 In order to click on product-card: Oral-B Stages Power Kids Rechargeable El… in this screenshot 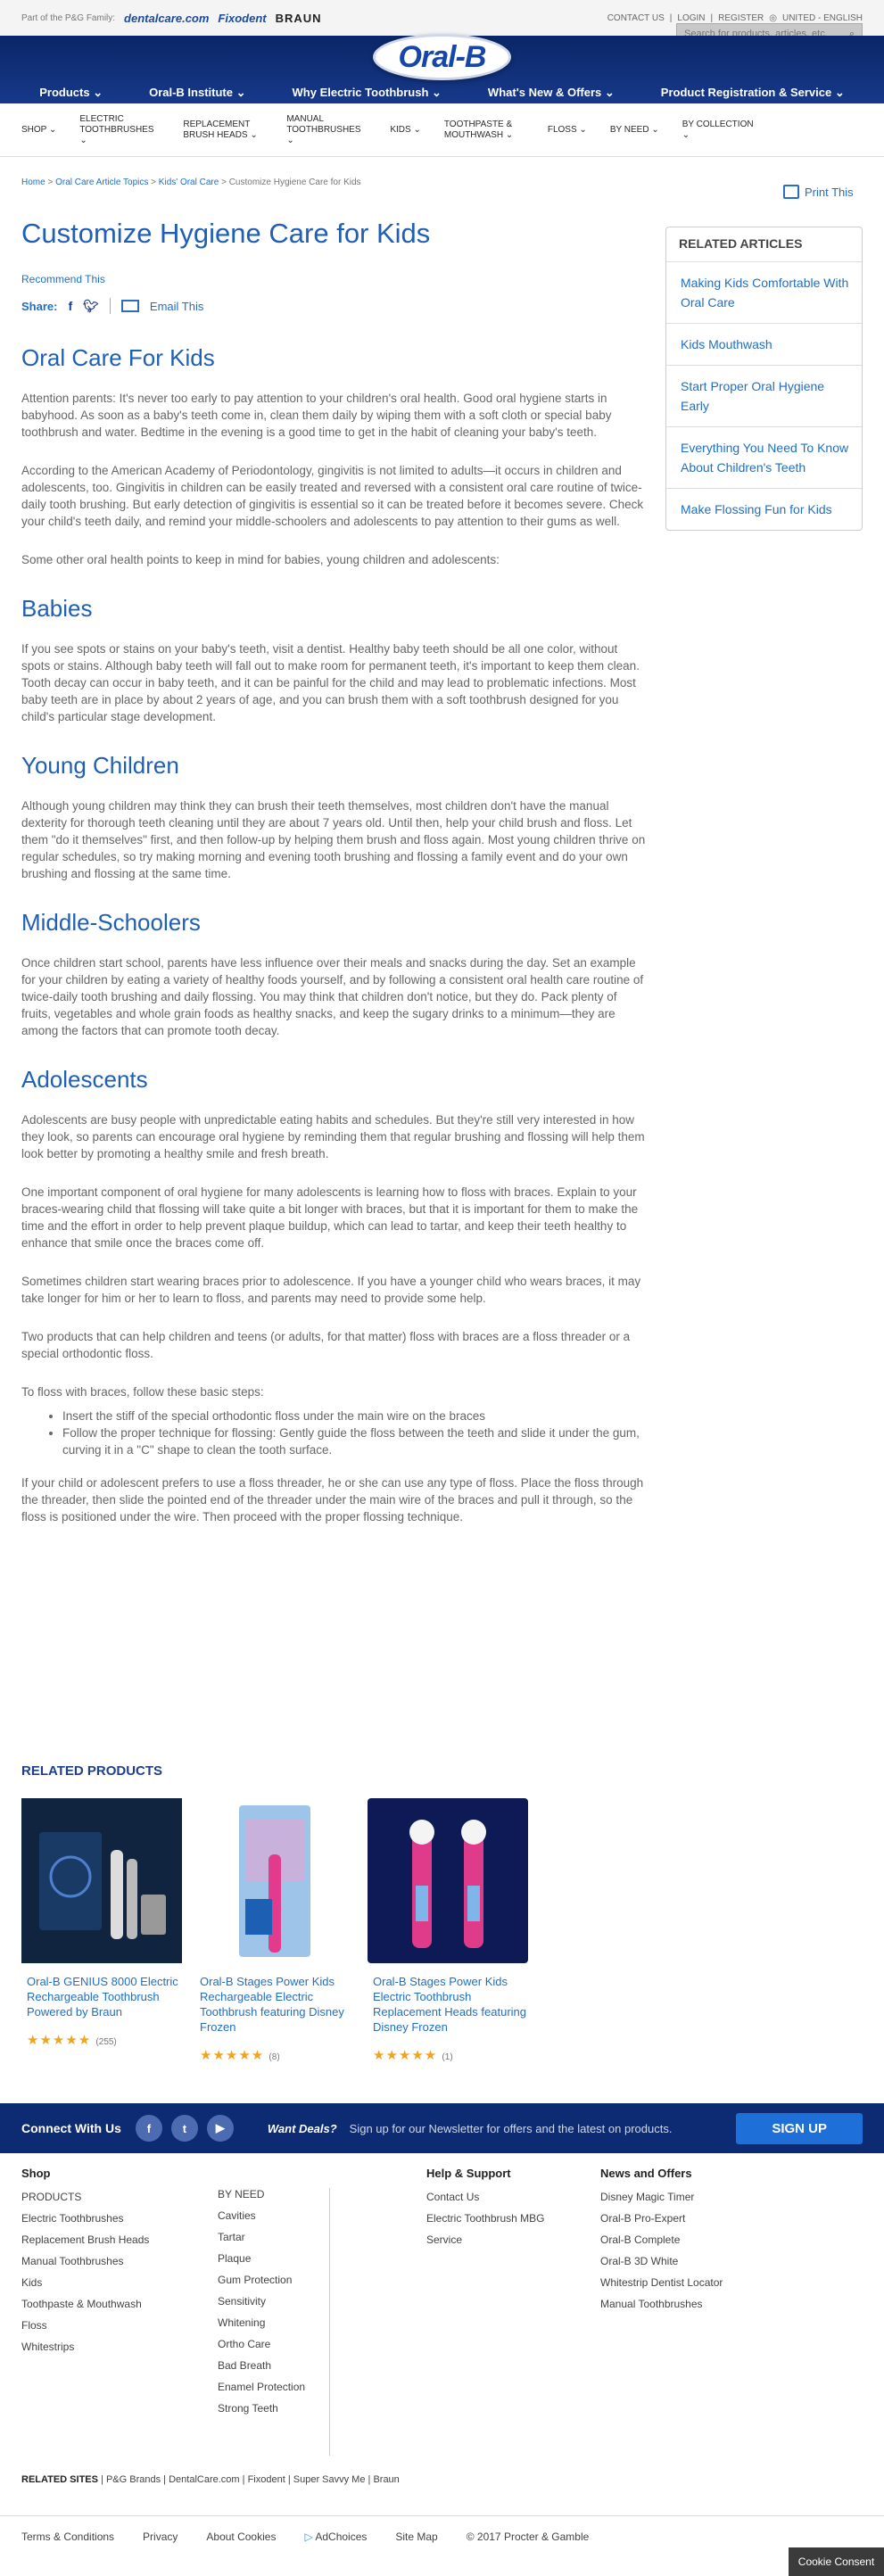, I will do `click(274, 1931)`.